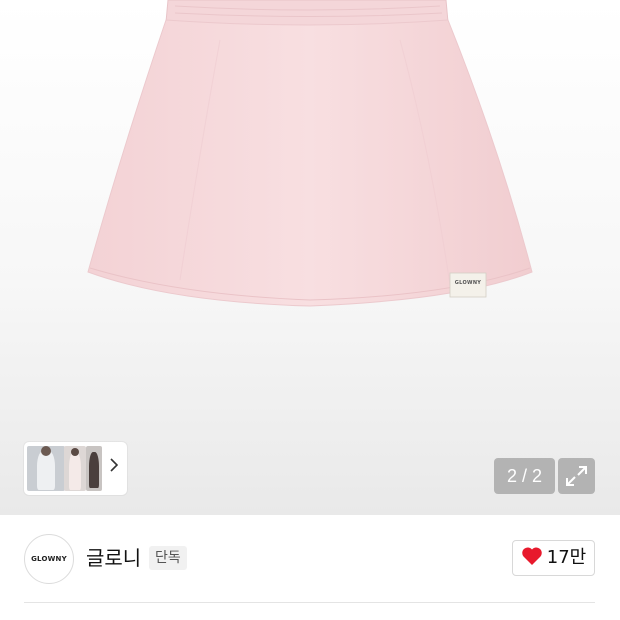  I want to click on heart-icon, so click(532, 558).